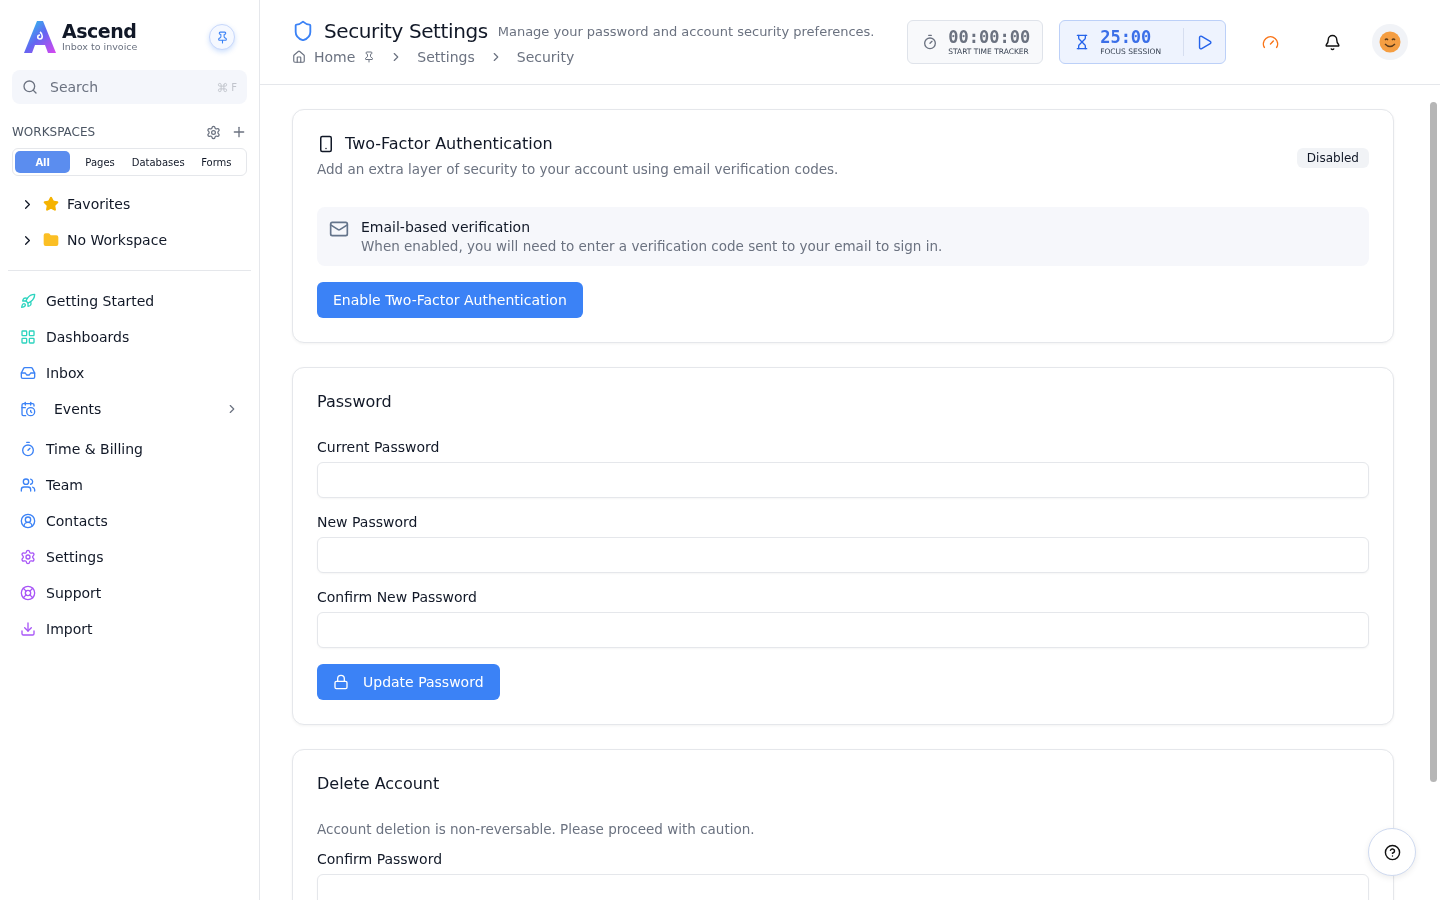 The image size is (1440, 900). I want to click on play-icon, so click(1204, 42).